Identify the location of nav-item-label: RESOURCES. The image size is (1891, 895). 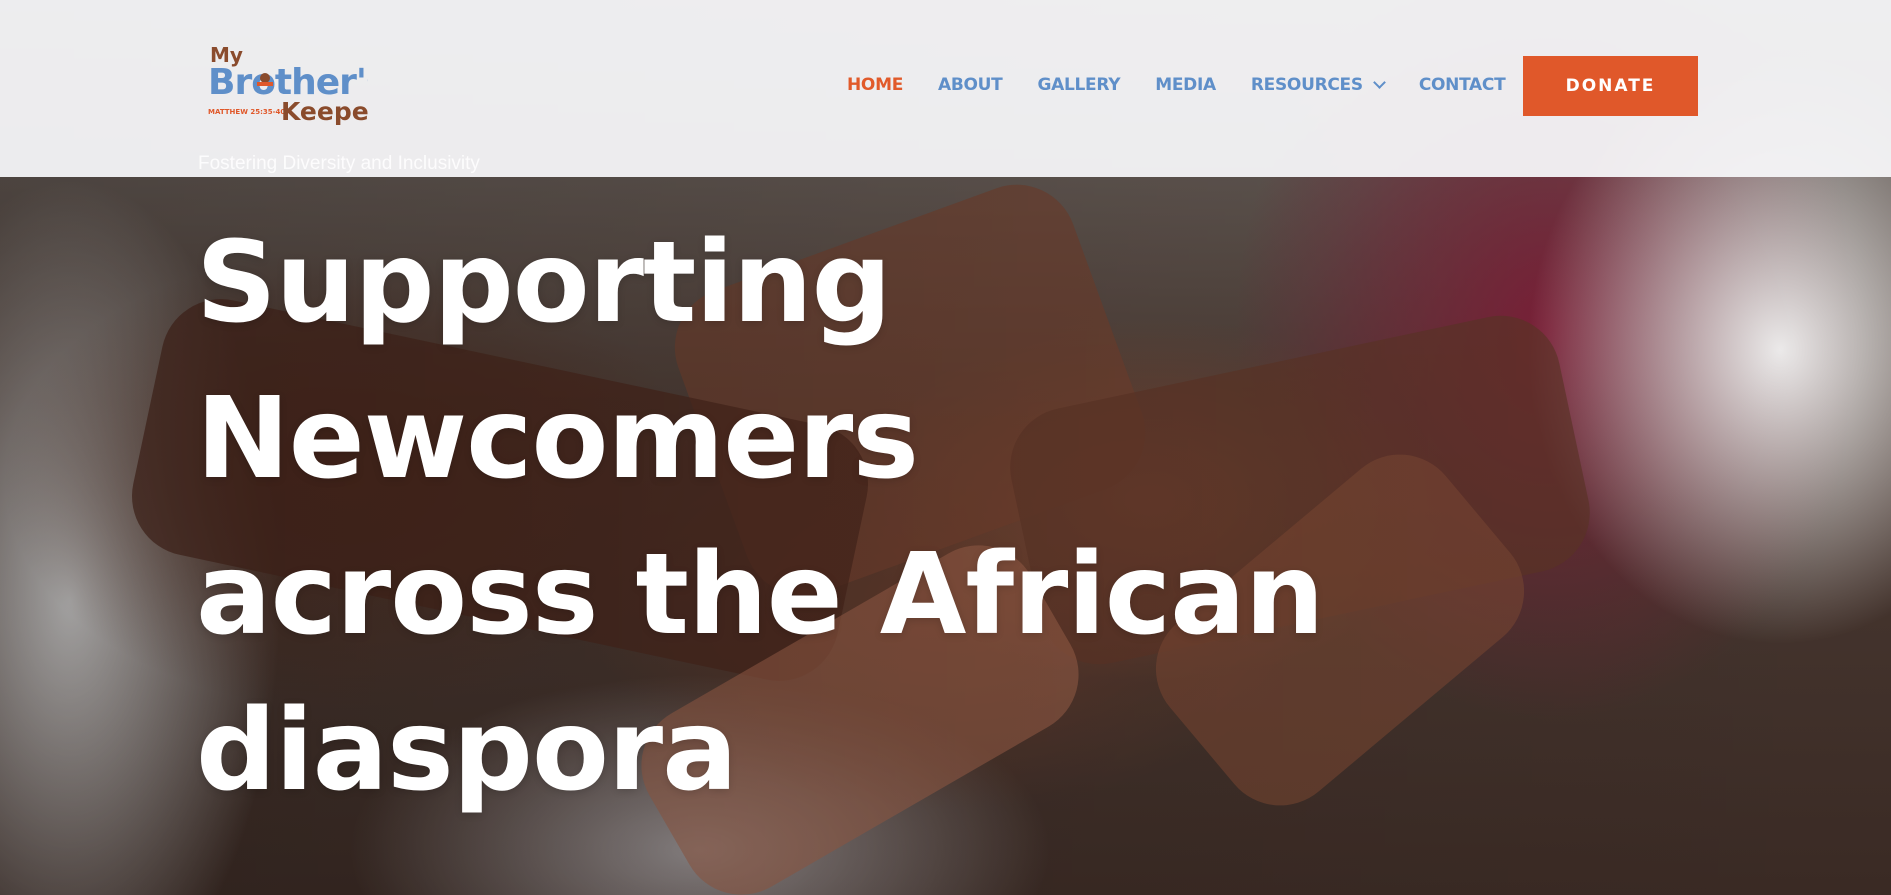
(1306, 85).